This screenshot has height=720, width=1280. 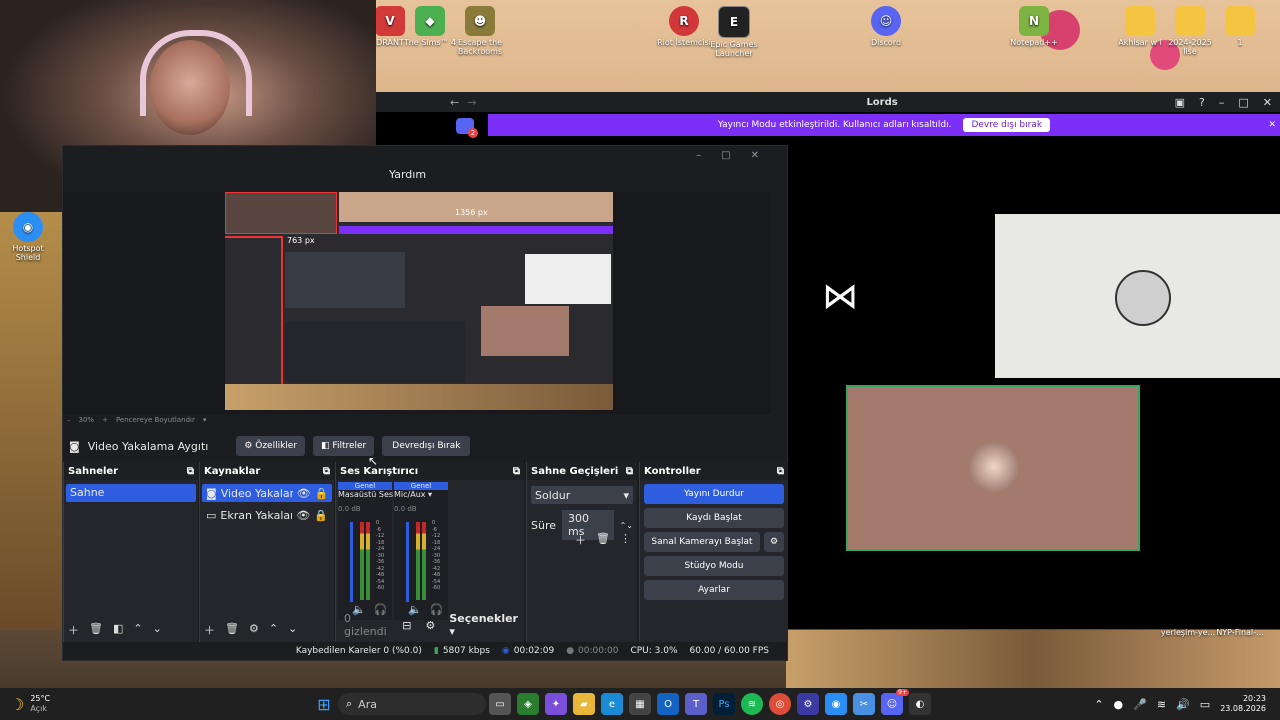 I want to click on record-tray-icon: ●, so click(x=1119, y=704).